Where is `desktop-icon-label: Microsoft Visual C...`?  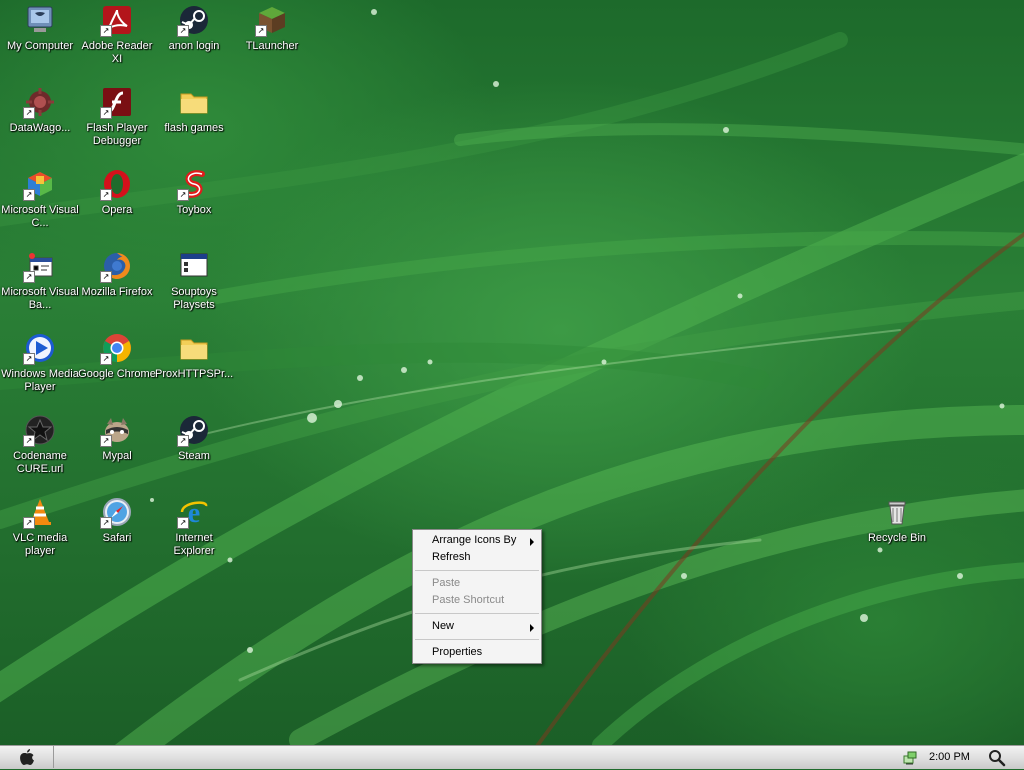
desktop-icon-label: Microsoft Visual C... is located at coordinates (40, 216).